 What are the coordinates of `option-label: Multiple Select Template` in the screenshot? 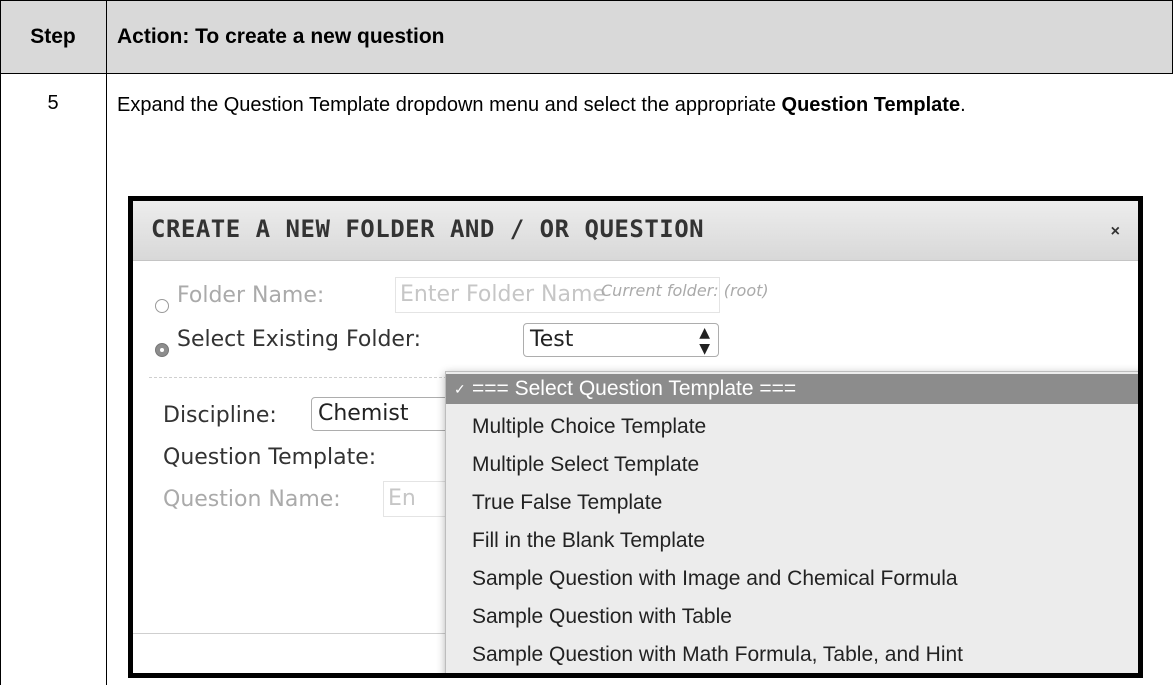 It's located at (586, 464).